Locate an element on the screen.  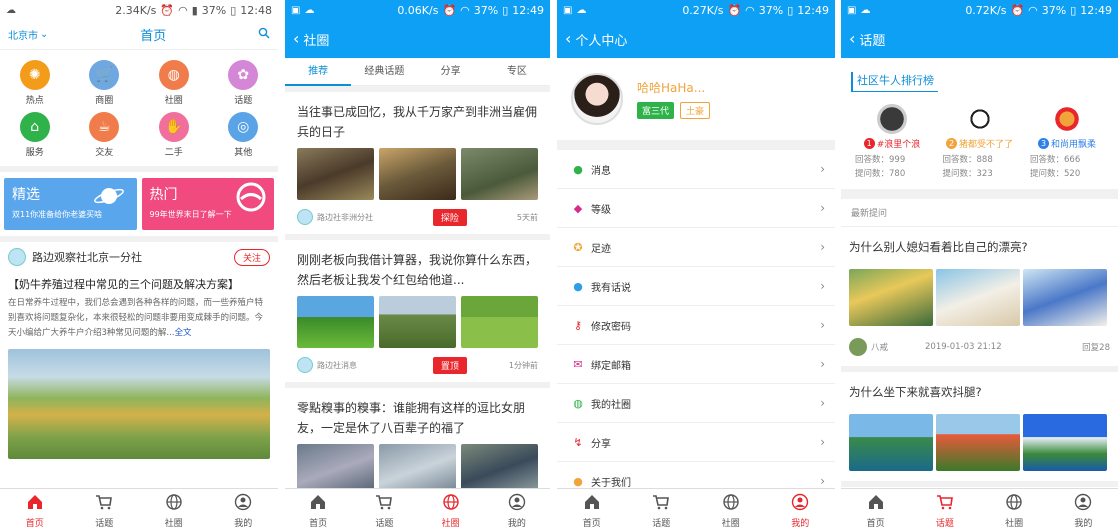
menu-item: ● 我有话说 › is located at coordinates (696, 286).